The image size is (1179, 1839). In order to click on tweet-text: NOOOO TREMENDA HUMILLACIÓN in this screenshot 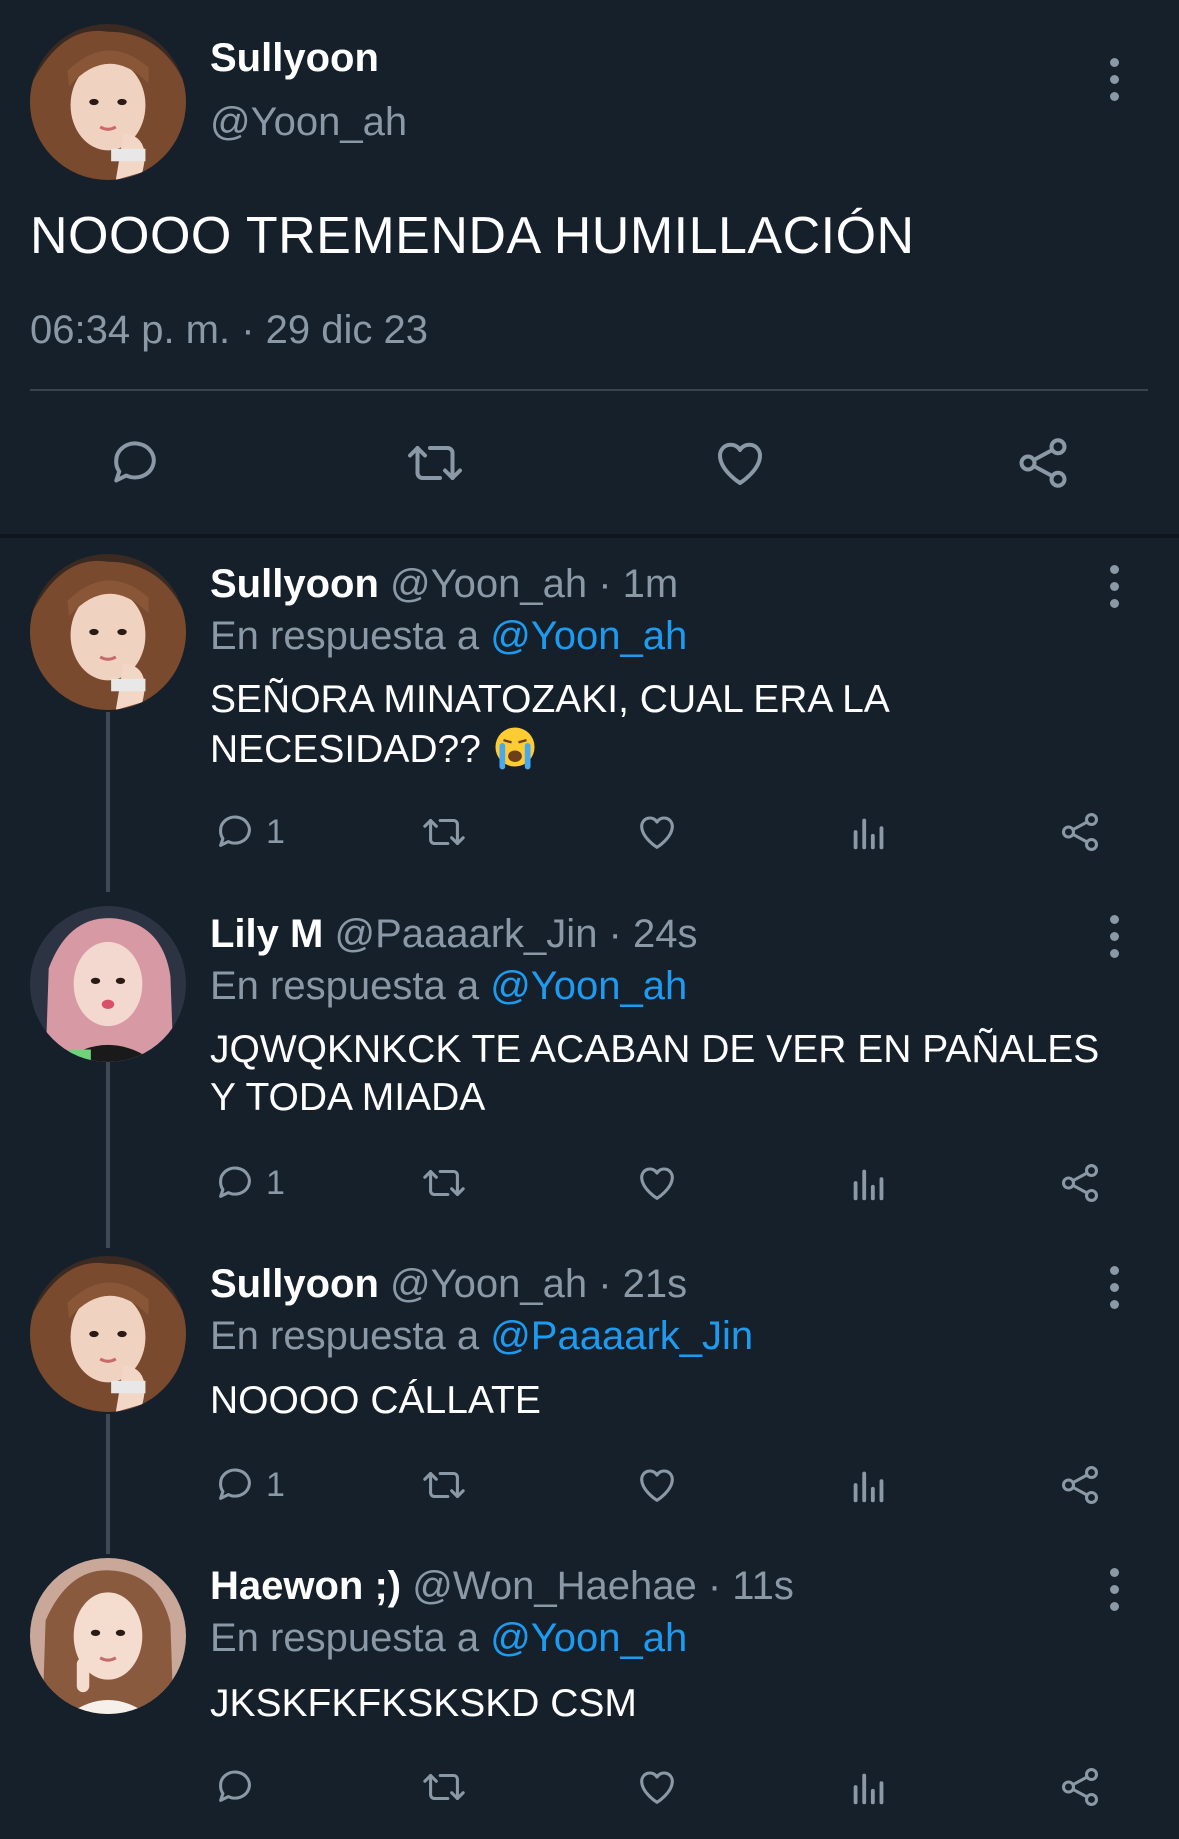, I will do `click(472, 236)`.